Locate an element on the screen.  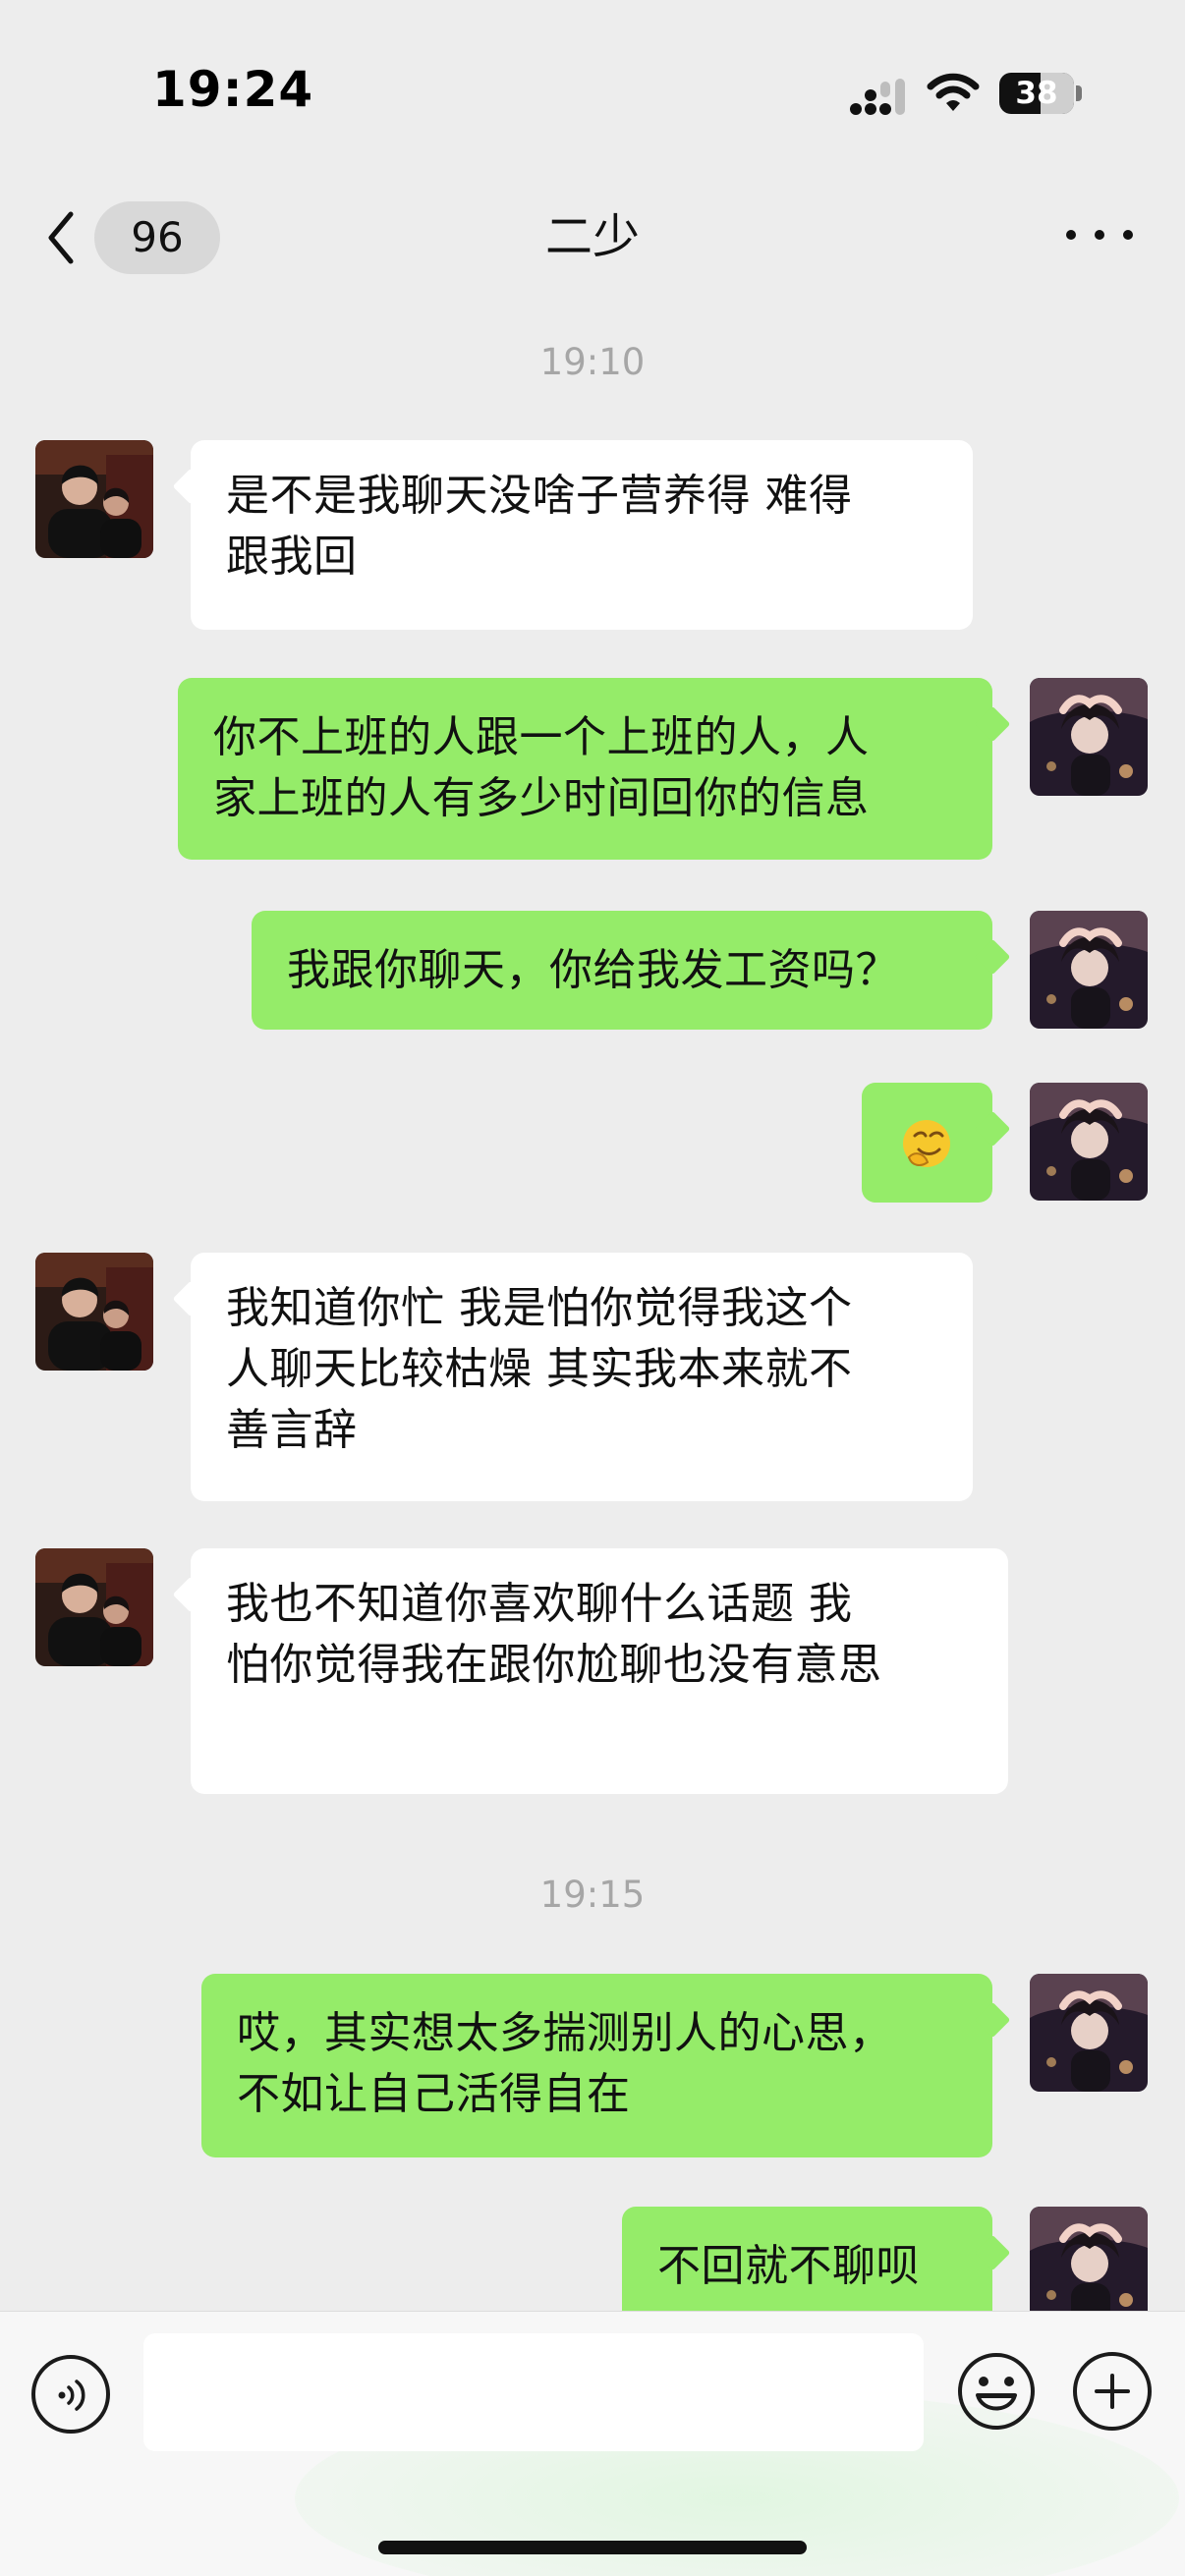
incoming-message: 我知道你忙 我是怕你觉得我这个 人聊天比较枯燥 其实我本来就不 善言辞 is located at coordinates (582, 1377).